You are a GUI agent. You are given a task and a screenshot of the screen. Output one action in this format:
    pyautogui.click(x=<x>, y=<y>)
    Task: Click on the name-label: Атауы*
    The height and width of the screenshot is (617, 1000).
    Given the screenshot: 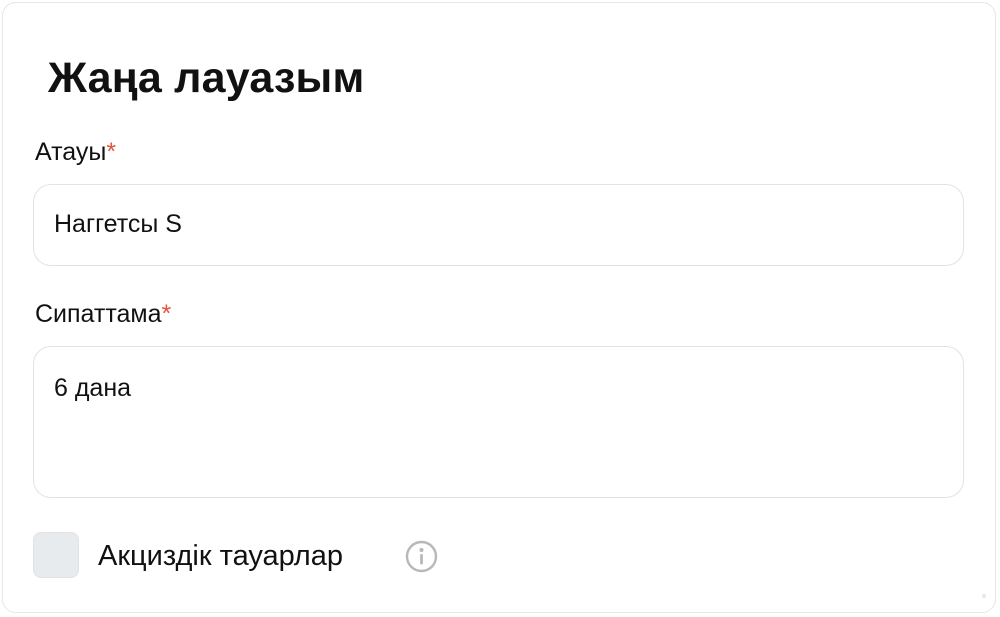 What is the action you would take?
    pyautogui.click(x=75, y=152)
    